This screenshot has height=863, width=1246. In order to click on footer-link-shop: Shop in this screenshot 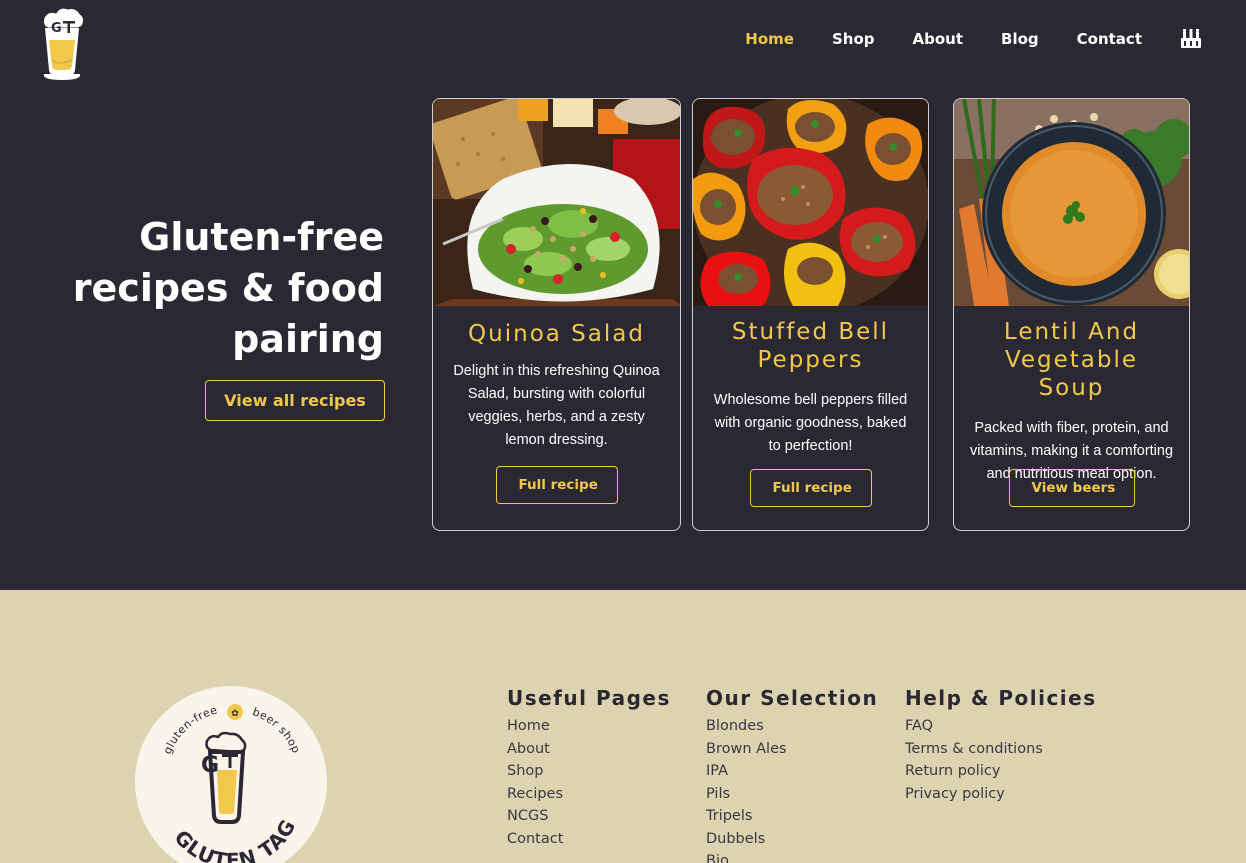, I will do `click(525, 771)`.